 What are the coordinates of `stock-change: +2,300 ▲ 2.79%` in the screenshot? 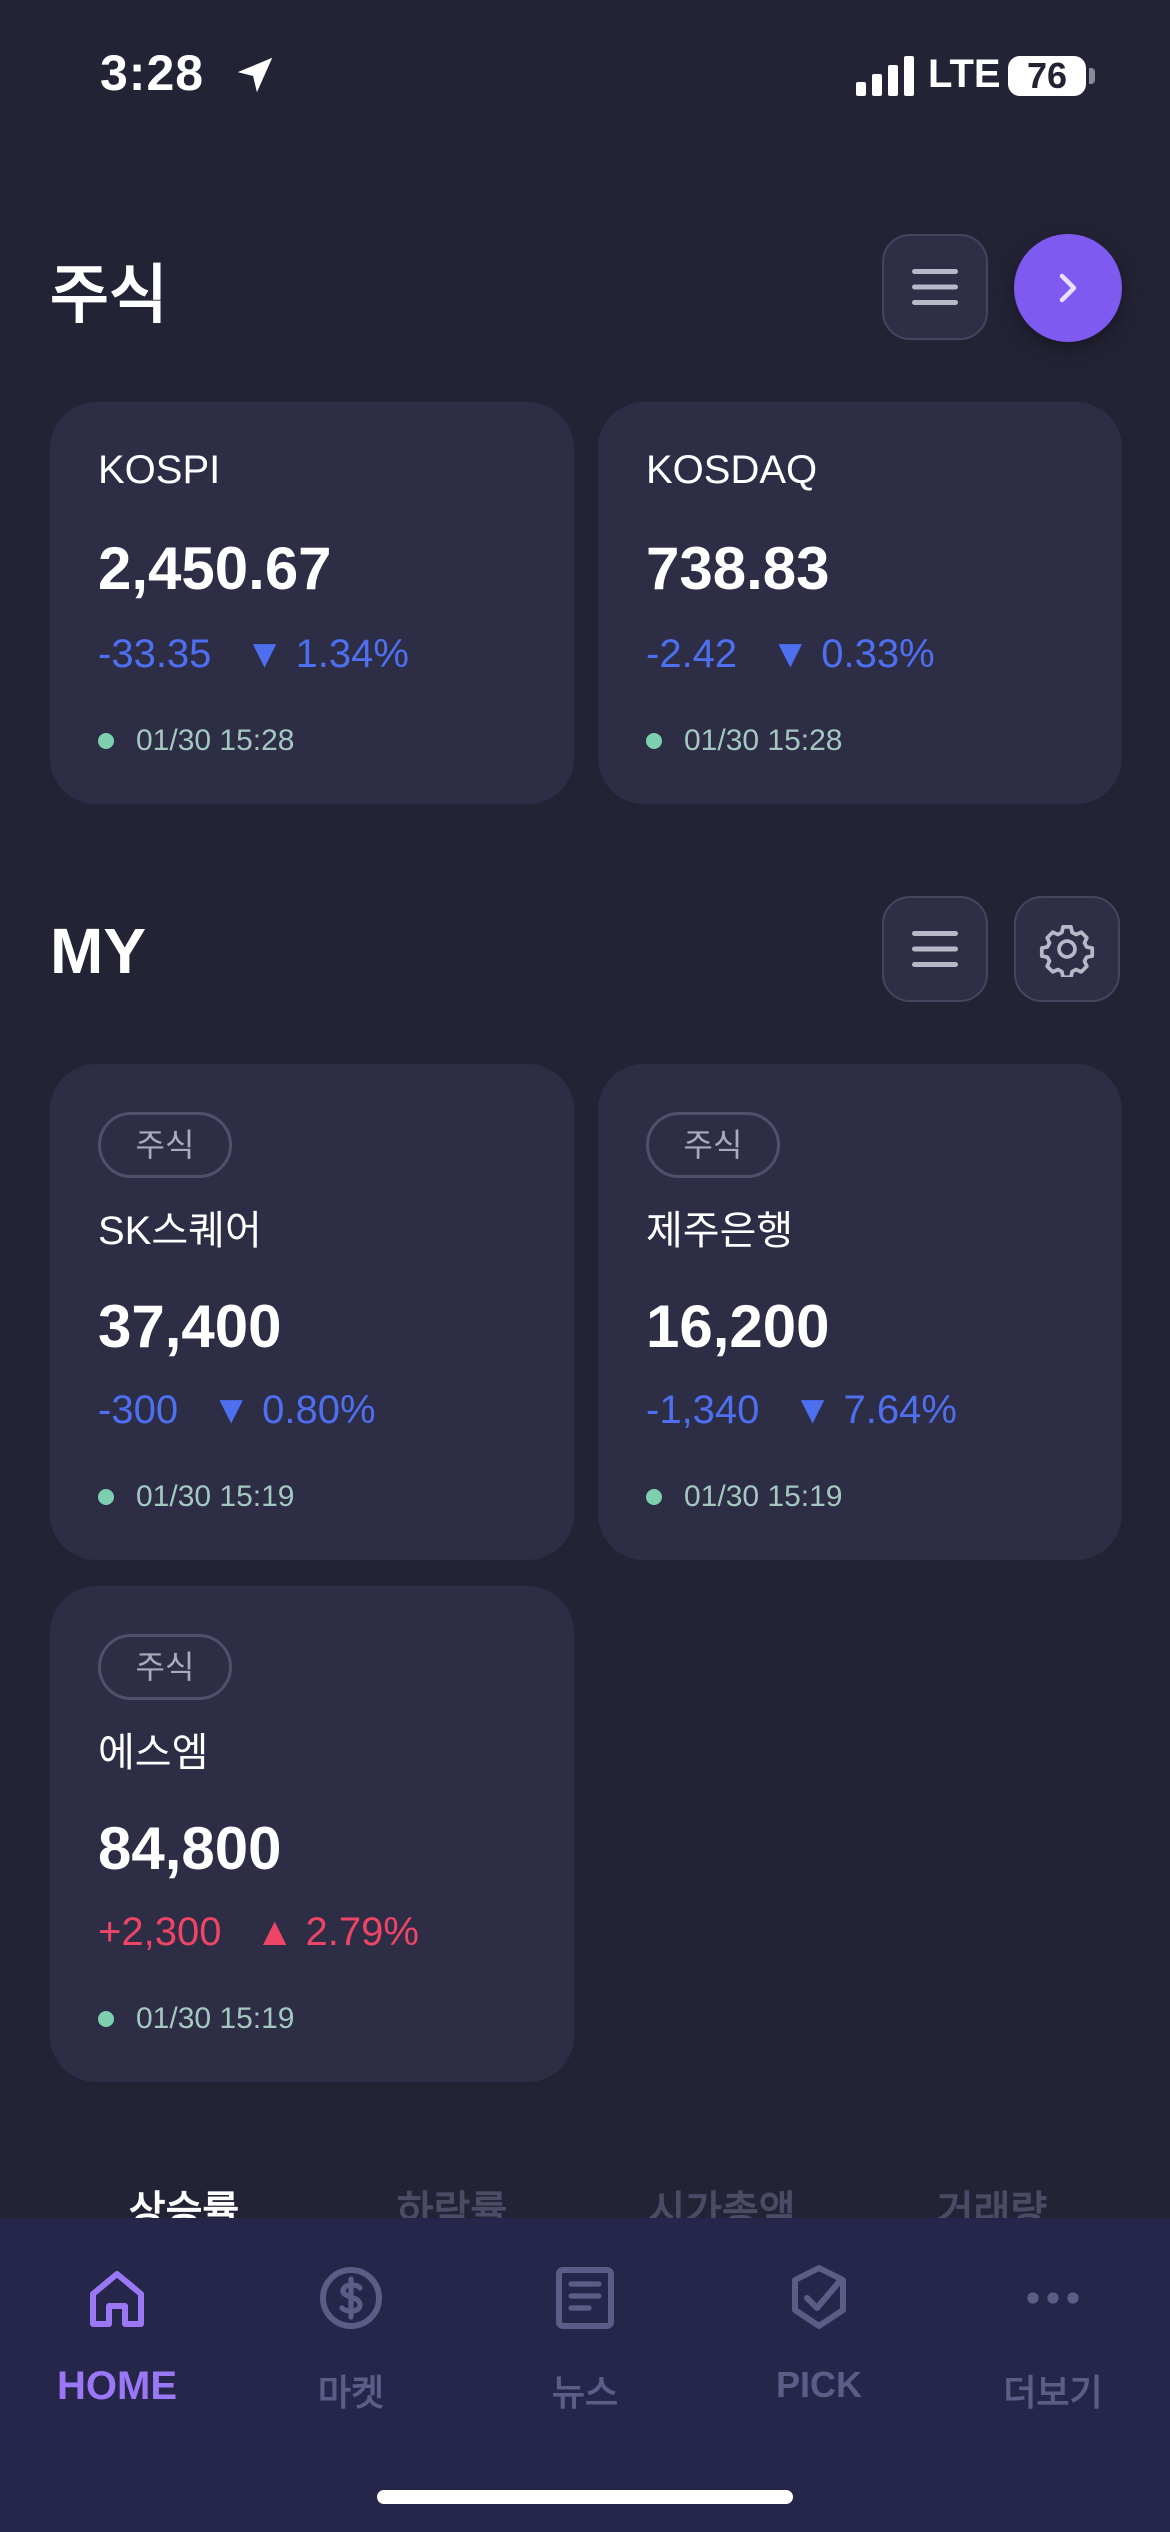 It's located at (258, 1932).